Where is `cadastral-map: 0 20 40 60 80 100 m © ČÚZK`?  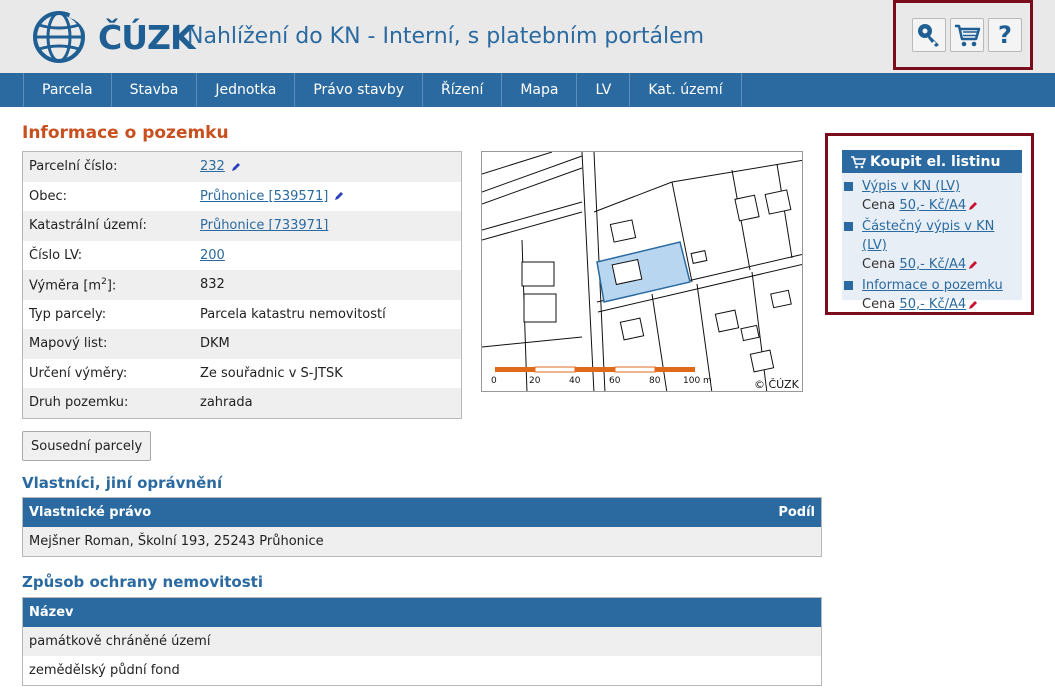
cadastral-map: 0 20 40 60 80 100 m © ČÚZK is located at coordinates (642, 271).